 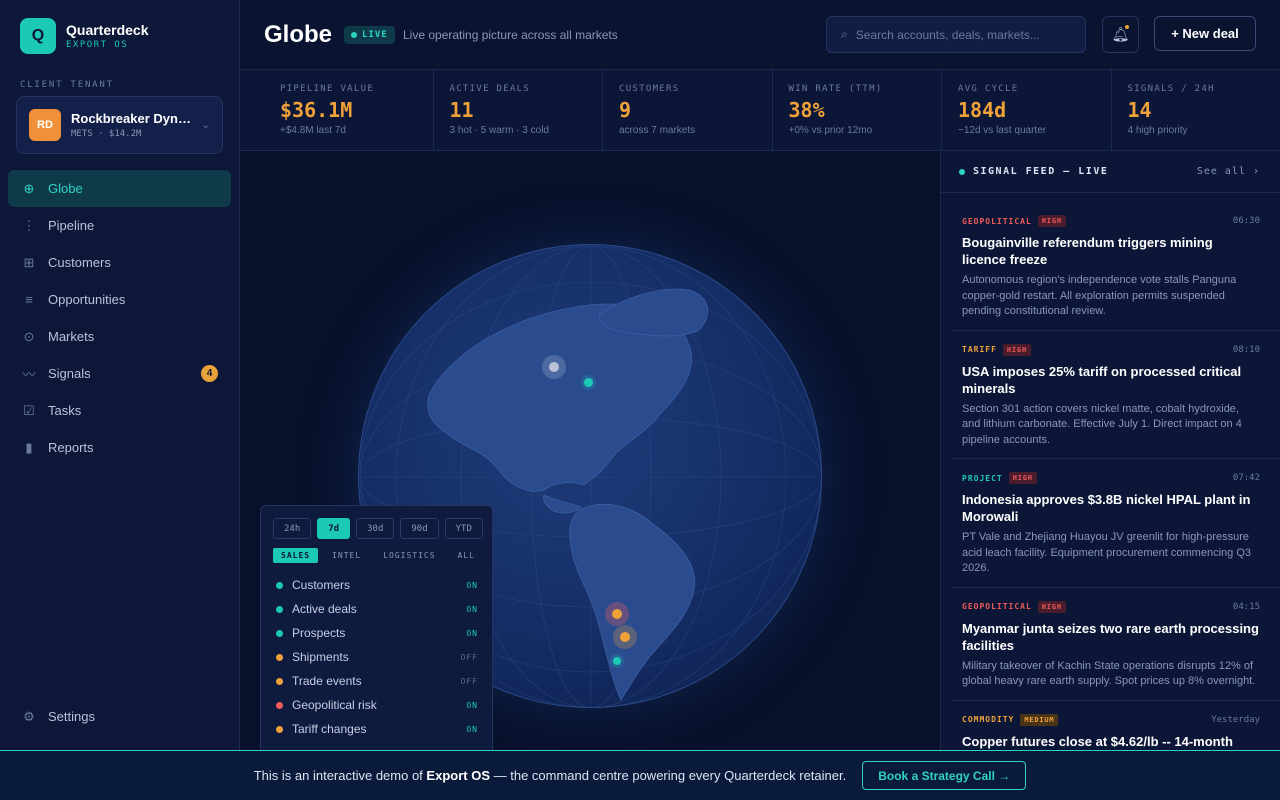 I want to click on checkbox-icon: ☑, so click(x=29, y=410).